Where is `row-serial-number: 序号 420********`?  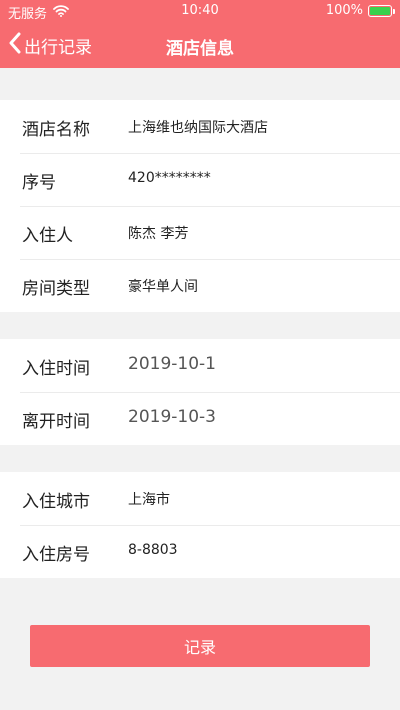 row-serial-number: 序号 420******** is located at coordinates (200, 179).